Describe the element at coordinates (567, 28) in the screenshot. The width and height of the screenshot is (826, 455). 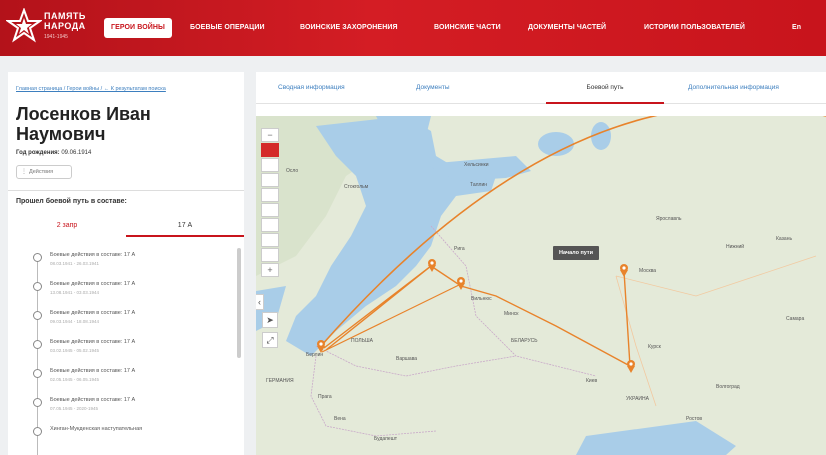
I see `nav-unit-documents: ДОКУМЕНТЫ ЧАСТЕЙ` at that location.